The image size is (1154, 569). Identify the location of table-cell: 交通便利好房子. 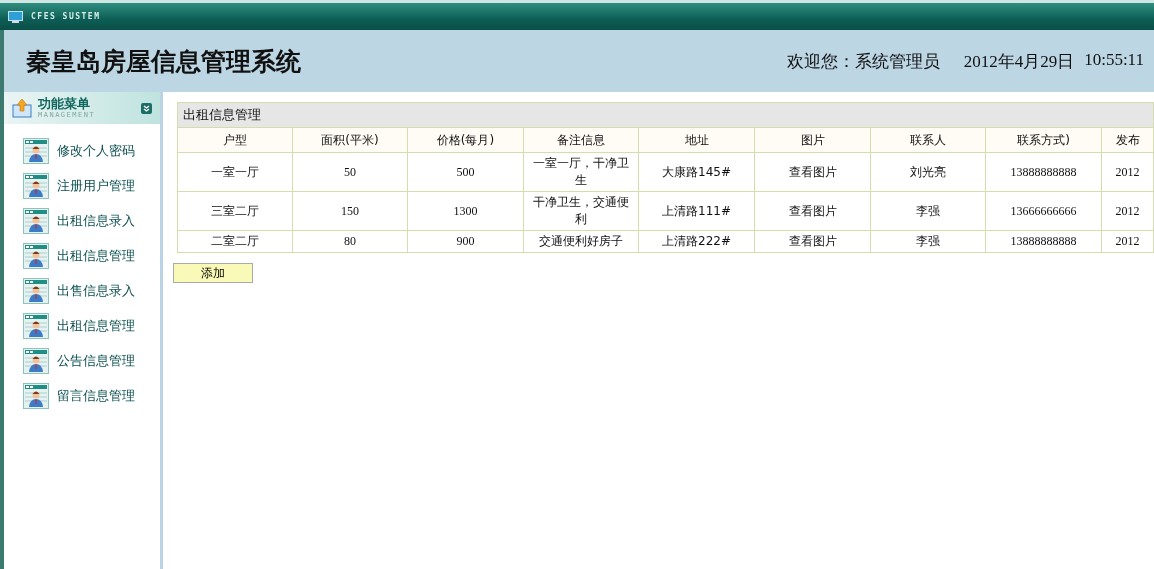
(581, 241).